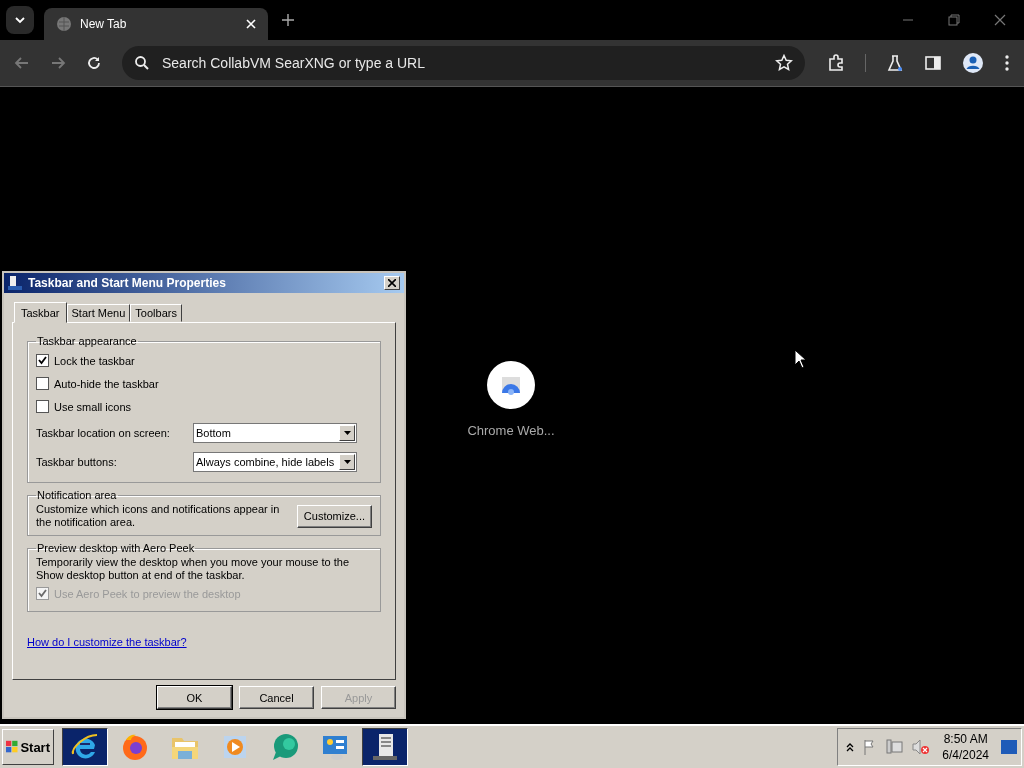 Image resolution: width=1024 pixels, height=768 pixels. Describe the element at coordinates (94, 360) in the screenshot. I see `checkbox-label: Lock the taskbar` at that location.